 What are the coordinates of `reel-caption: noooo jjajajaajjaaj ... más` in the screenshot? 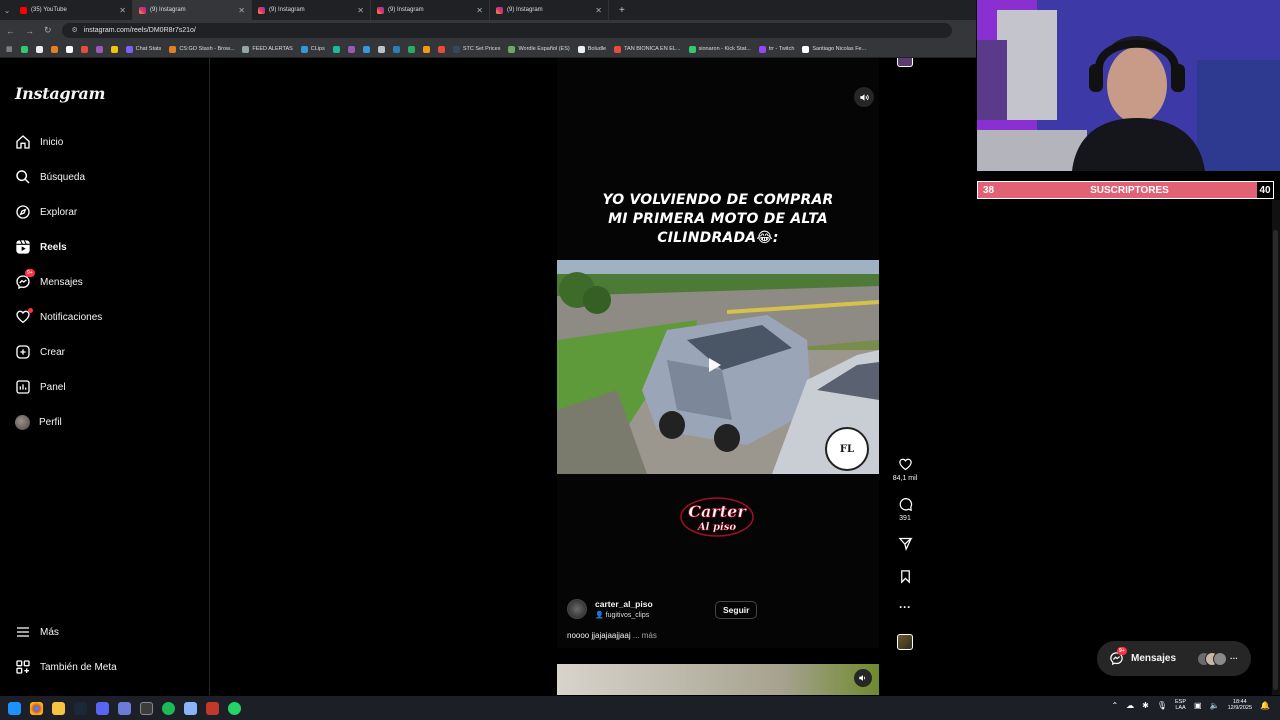 It's located at (612, 635).